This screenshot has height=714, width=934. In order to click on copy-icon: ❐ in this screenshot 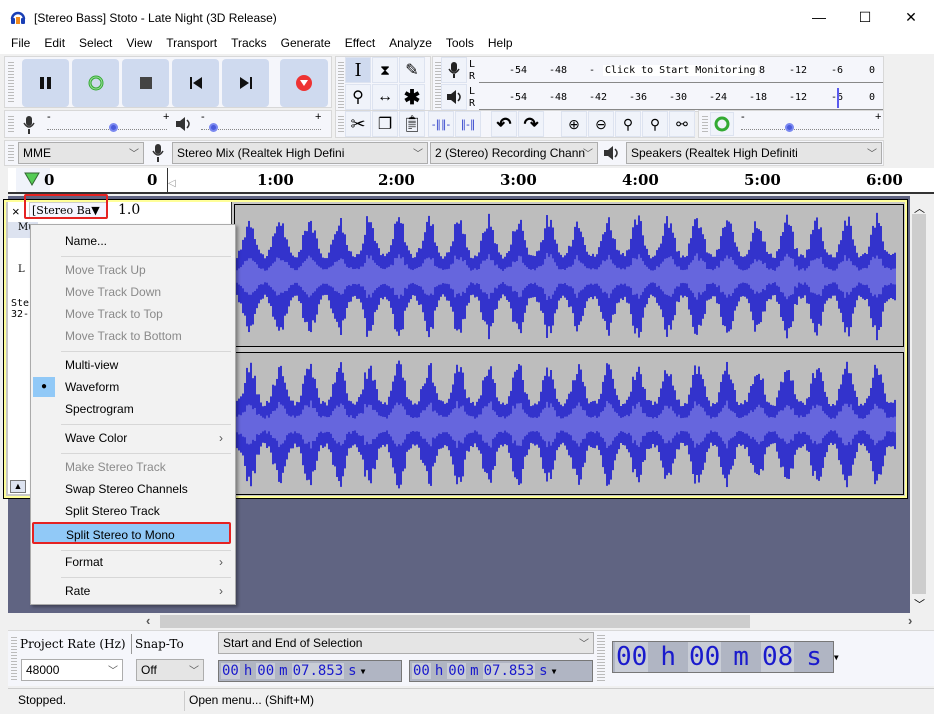, I will do `click(385, 124)`.